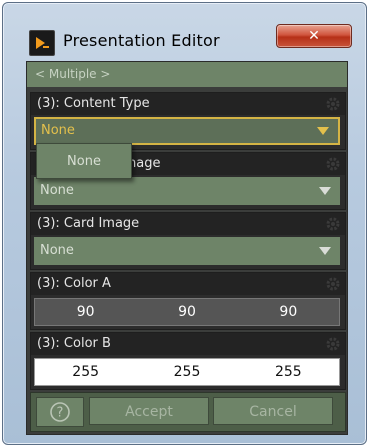  Describe the element at coordinates (184, 29) in the screenshot. I see `title-bar: Presentation Editor ✕` at that location.